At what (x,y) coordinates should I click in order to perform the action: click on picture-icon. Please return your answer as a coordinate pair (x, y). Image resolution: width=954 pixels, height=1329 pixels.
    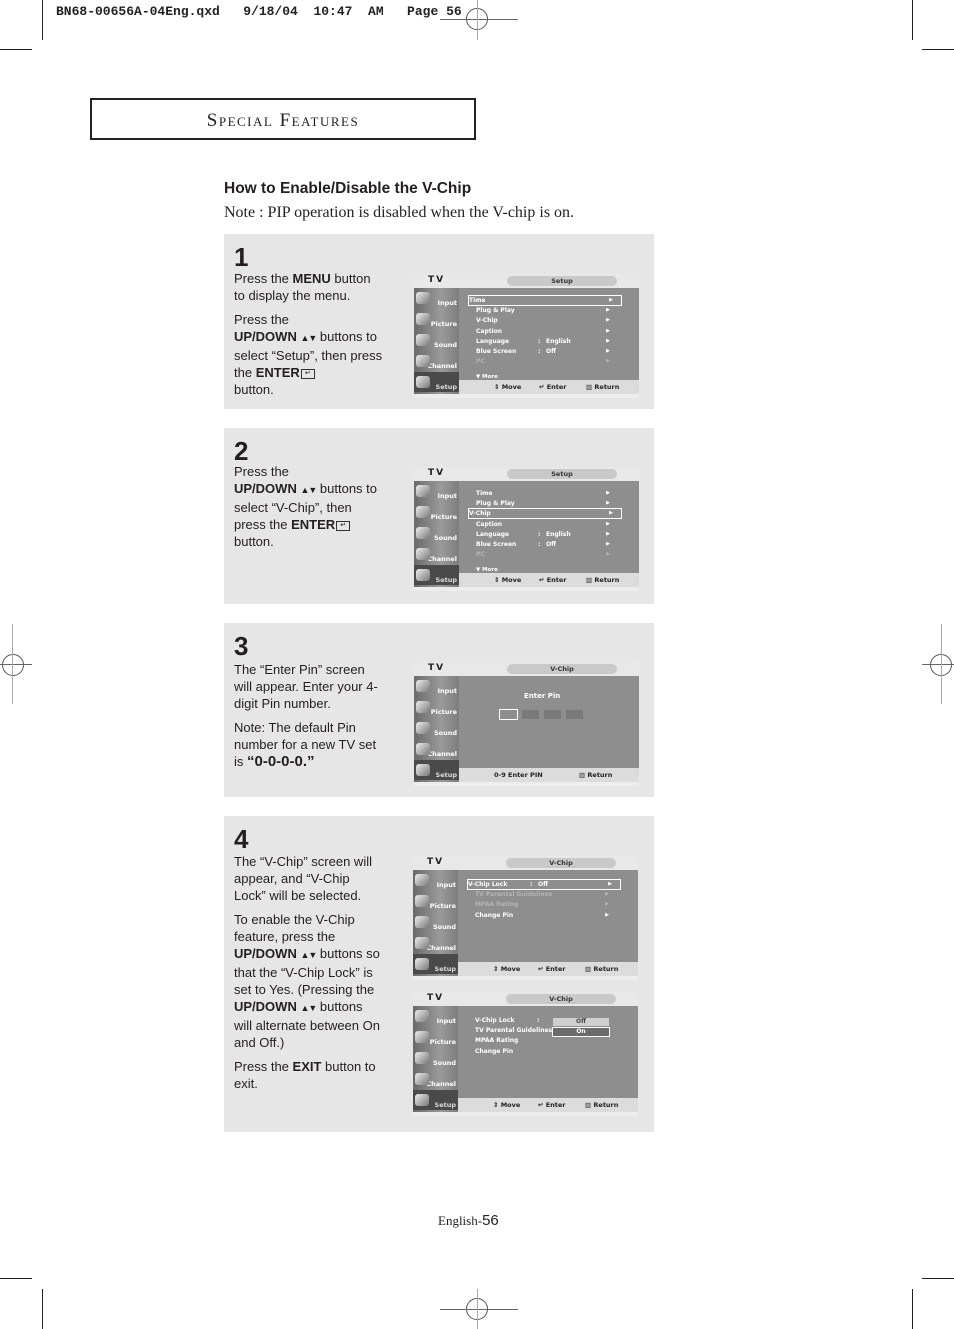
    Looking at the image, I should click on (422, 901).